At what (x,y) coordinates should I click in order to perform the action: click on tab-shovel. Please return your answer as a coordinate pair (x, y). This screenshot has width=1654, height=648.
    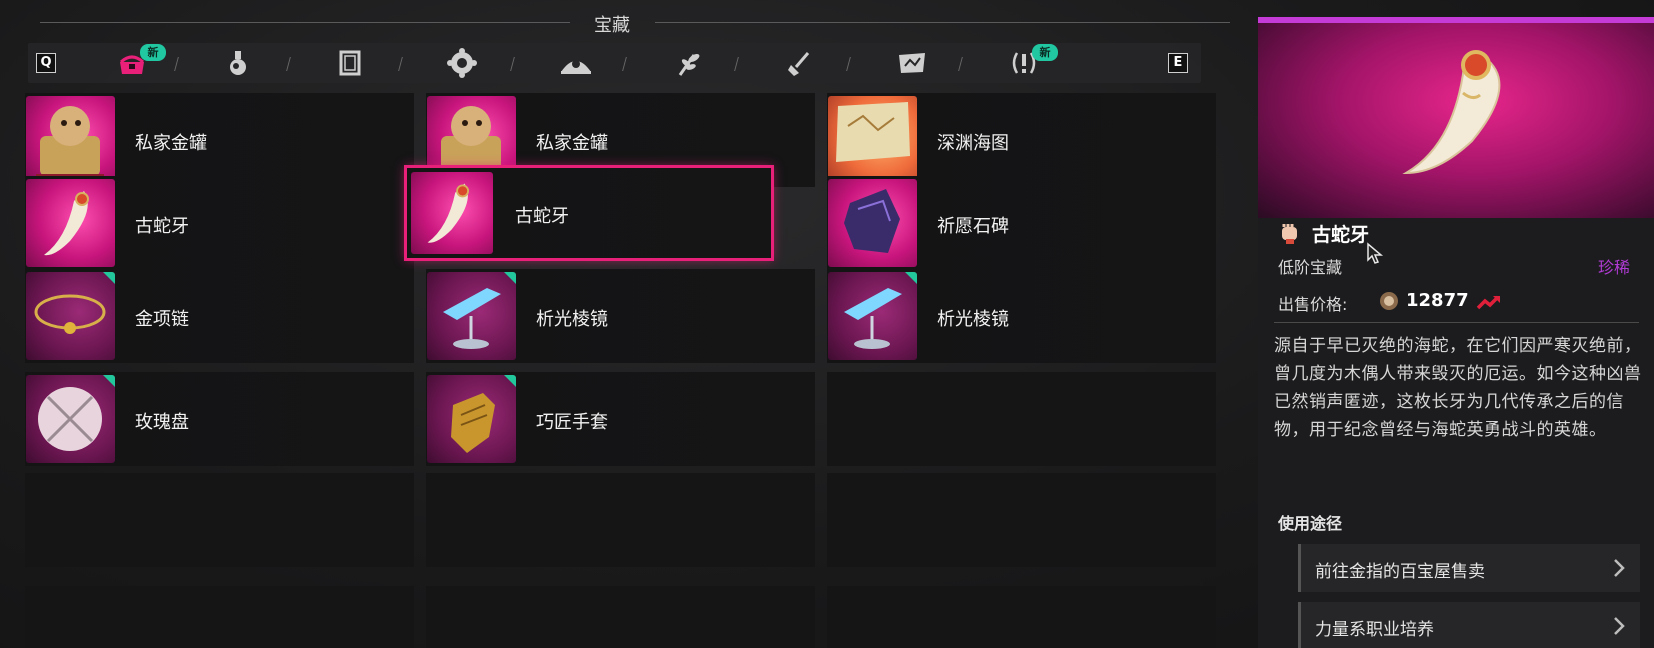
    Looking at the image, I should click on (800, 63).